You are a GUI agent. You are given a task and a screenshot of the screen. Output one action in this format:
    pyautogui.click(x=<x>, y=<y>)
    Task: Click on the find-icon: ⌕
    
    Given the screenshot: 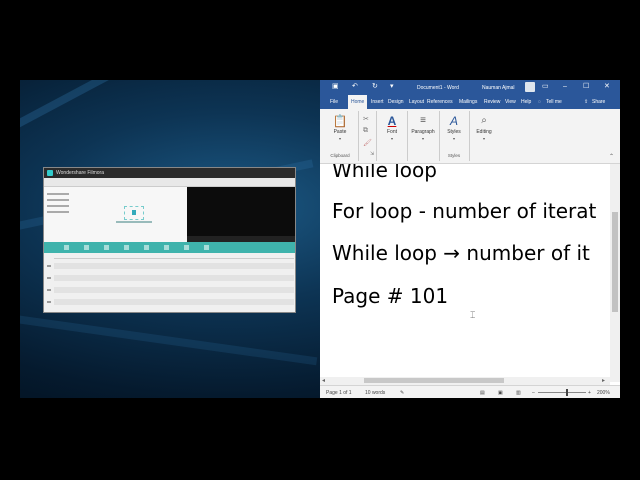 What is the action you would take?
    pyautogui.click(x=484, y=121)
    